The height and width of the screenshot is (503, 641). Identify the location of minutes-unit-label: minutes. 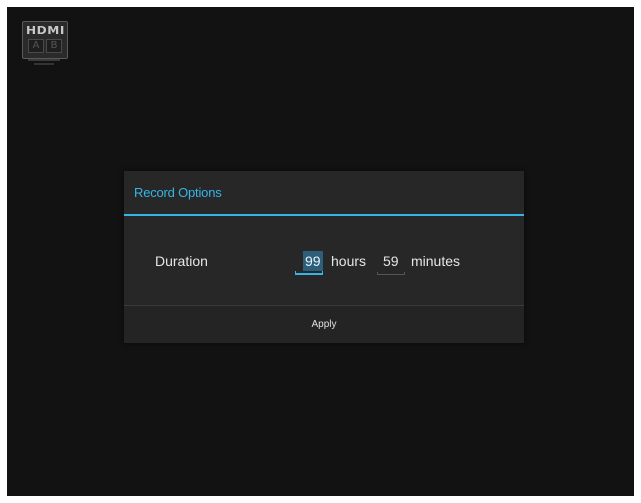
(436, 261).